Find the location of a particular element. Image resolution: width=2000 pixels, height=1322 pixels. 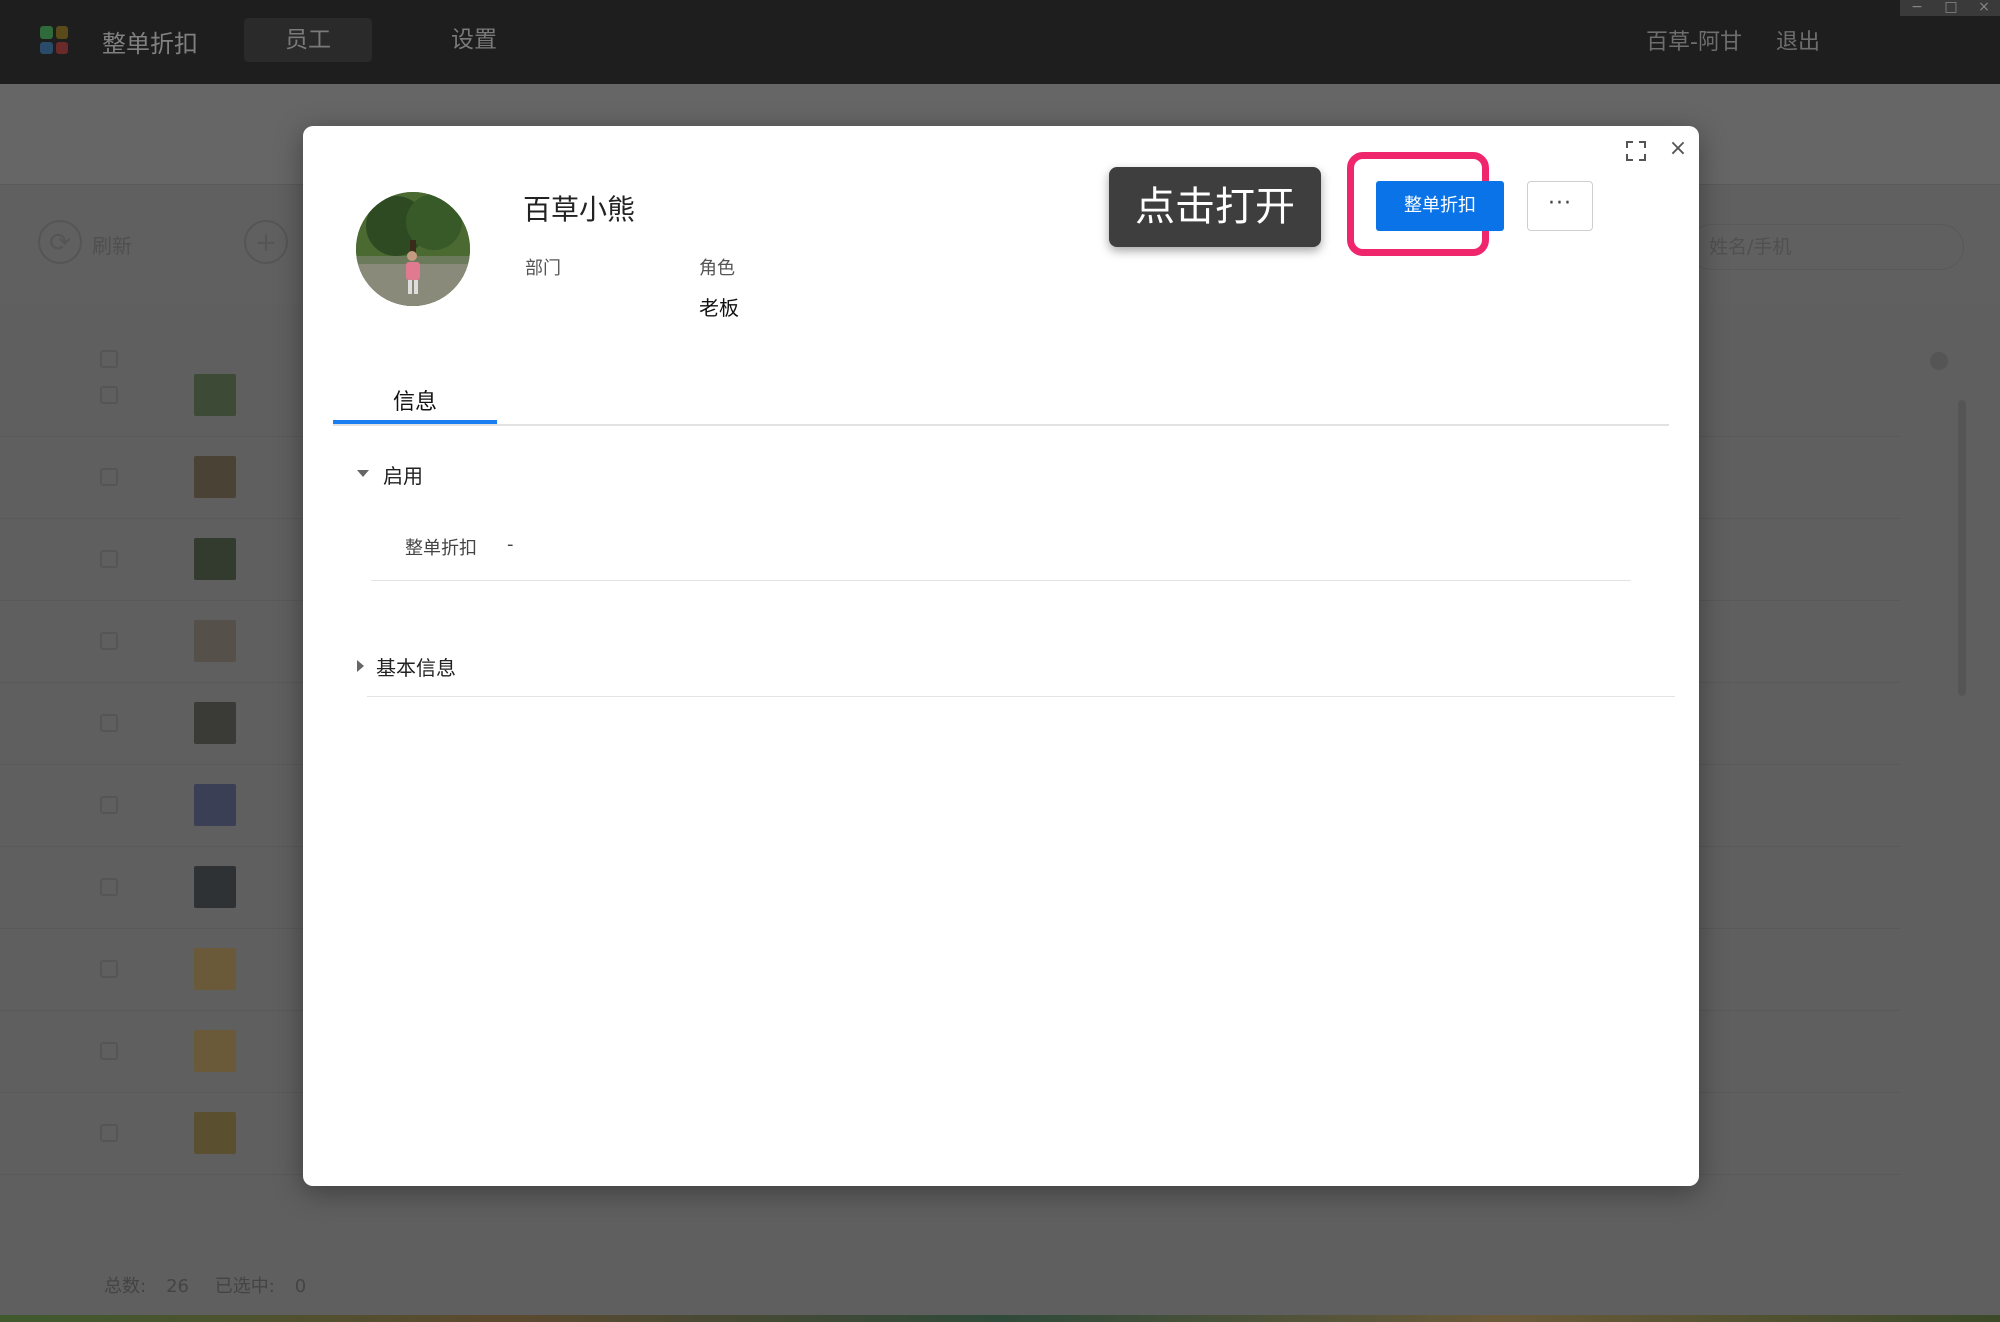

role-value: 老板 is located at coordinates (719, 308).